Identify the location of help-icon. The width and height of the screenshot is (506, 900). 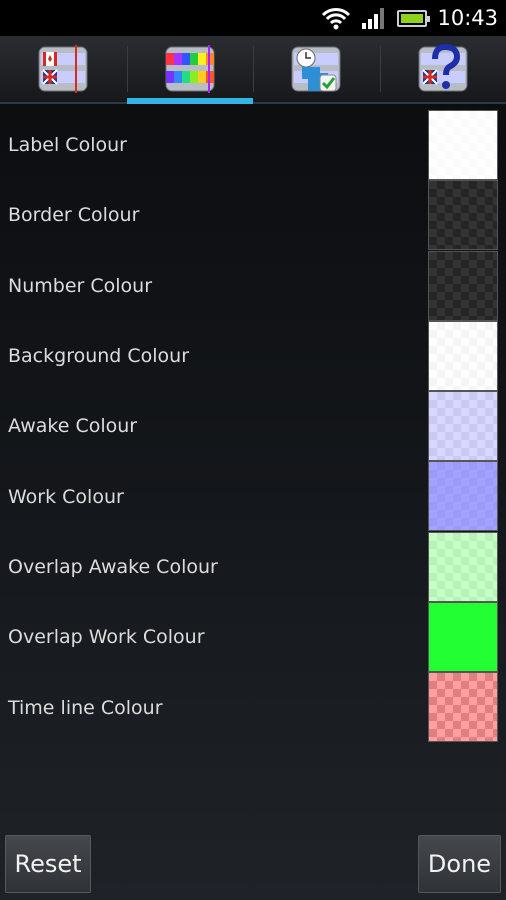
(443, 67).